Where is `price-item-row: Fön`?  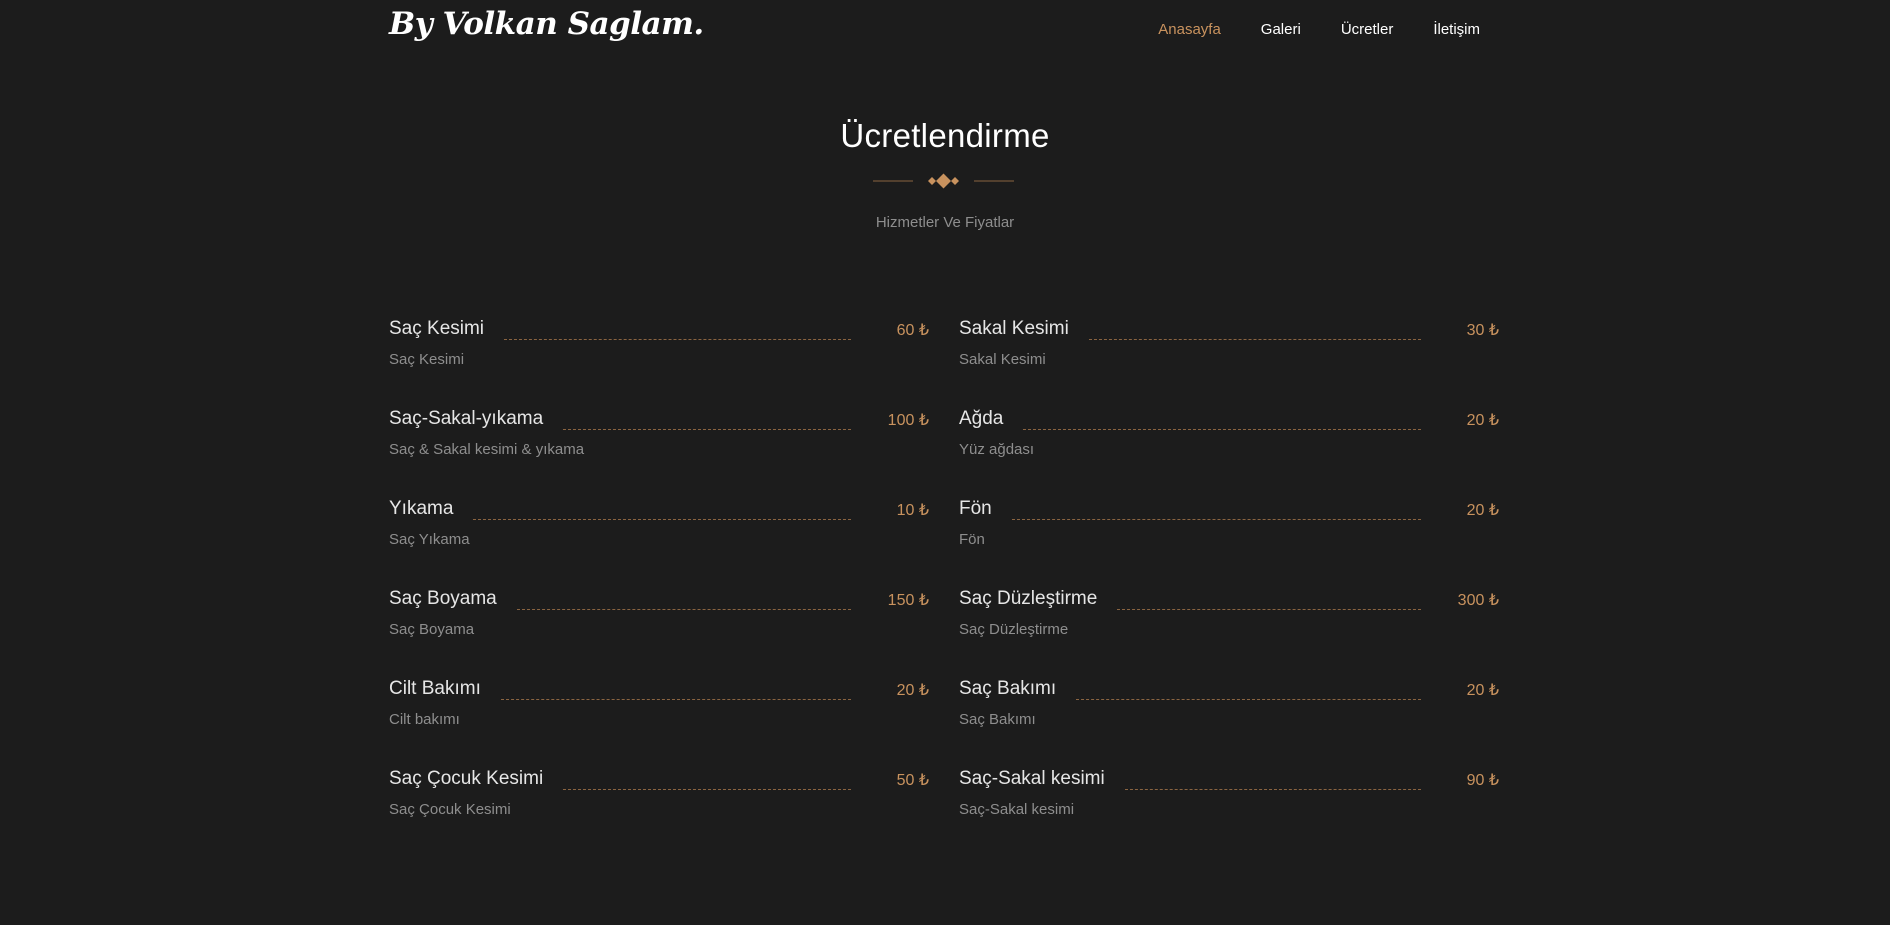
price-item-row: Fön is located at coordinates (1229, 509).